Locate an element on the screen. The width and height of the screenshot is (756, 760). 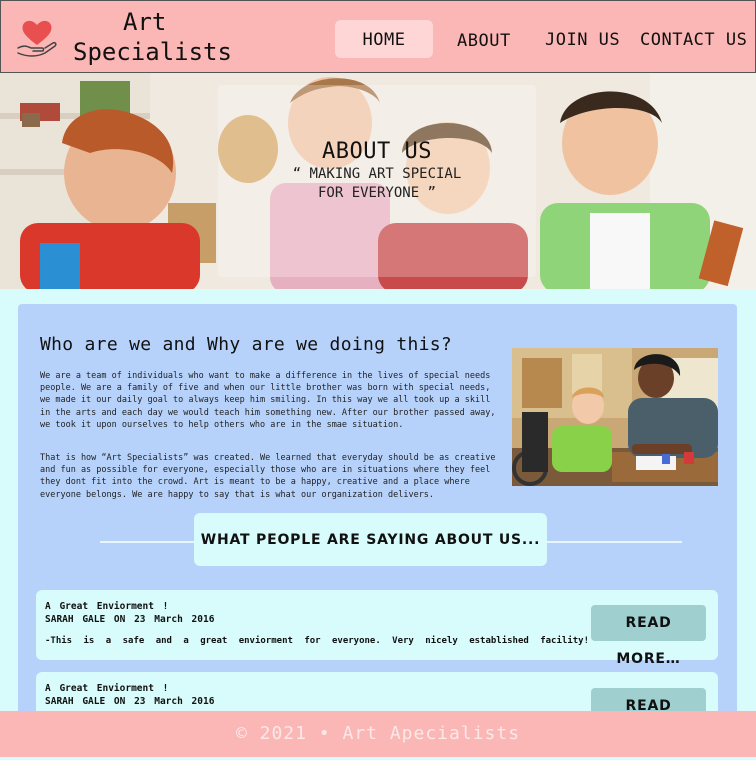
nav-home-link: HOME is located at coordinates (384, 39).